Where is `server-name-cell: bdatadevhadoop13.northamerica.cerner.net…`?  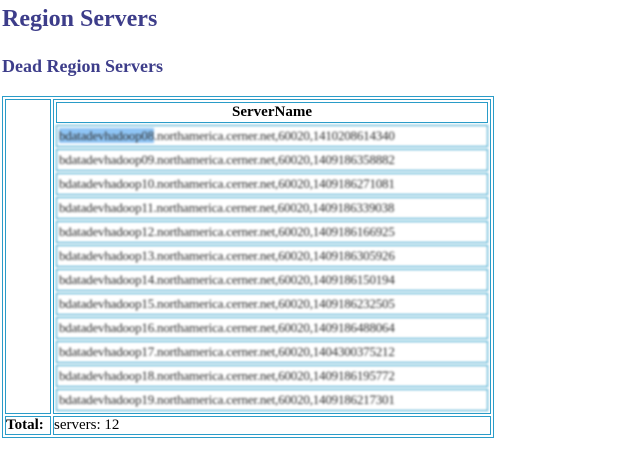
server-name-cell: bdatadevhadoop13.northamerica.cerner.net… is located at coordinates (272, 256).